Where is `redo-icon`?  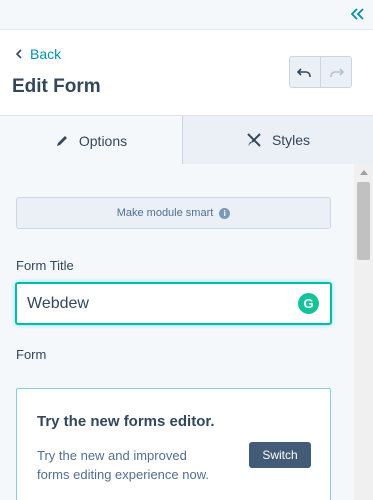
redo-icon is located at coordinates (337, 72).